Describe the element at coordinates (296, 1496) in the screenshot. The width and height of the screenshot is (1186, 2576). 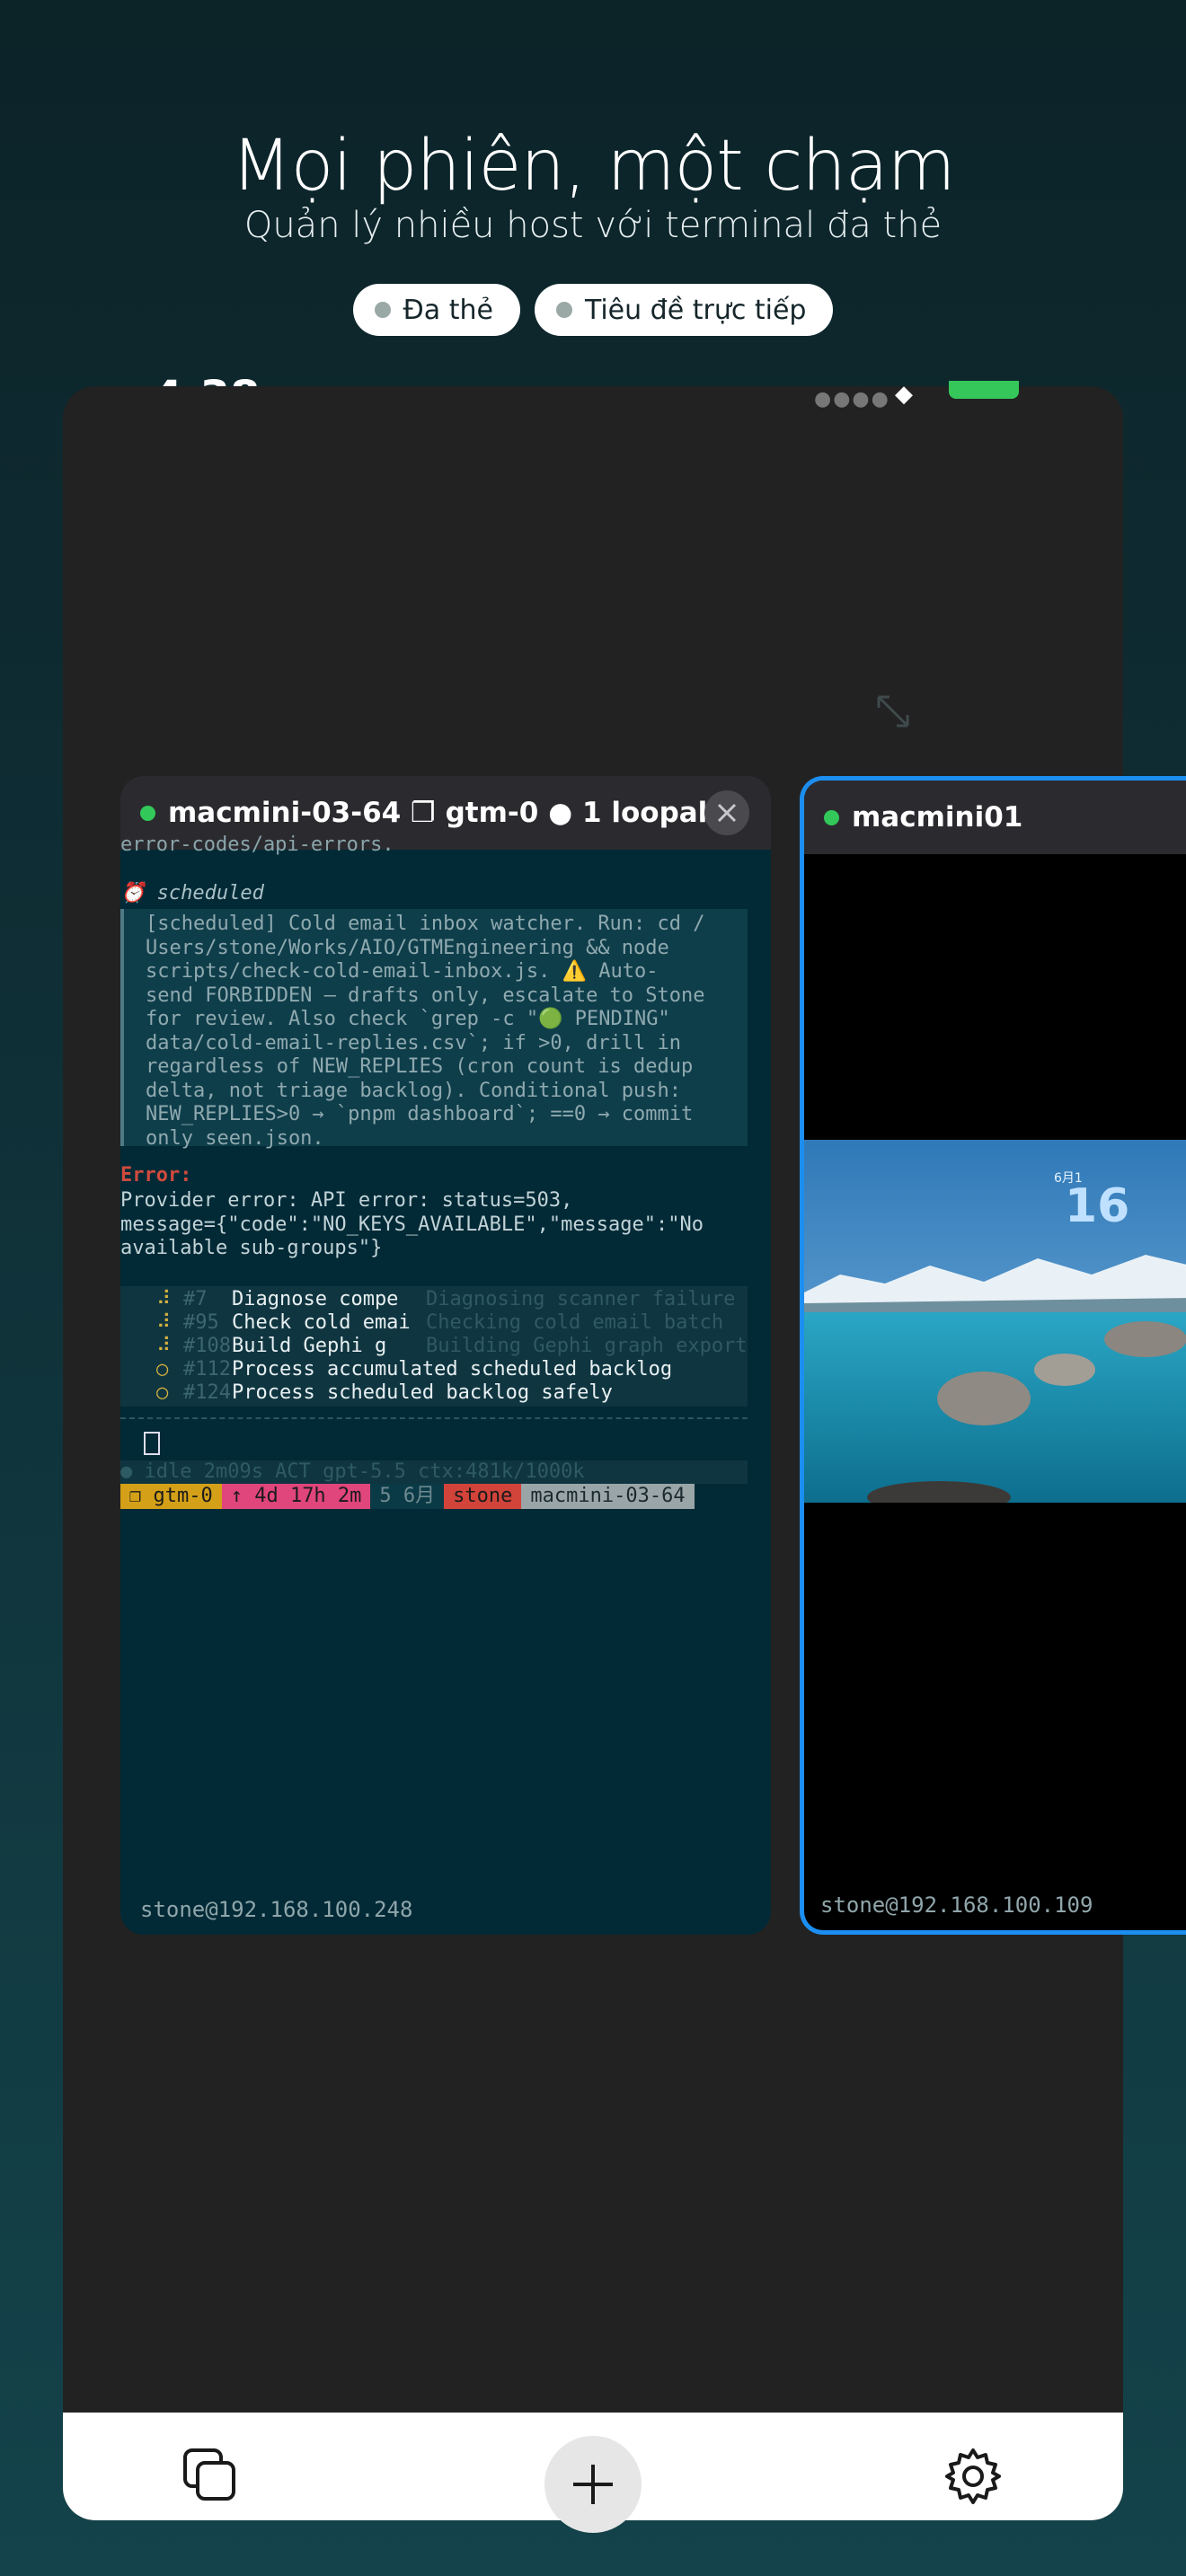
I see `tmux-uptime: ↑ 4d 17h 2m` at that location.